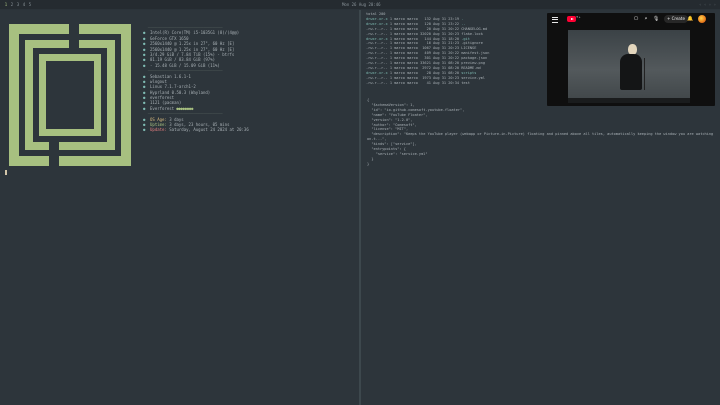 The height and width of the screenshot is (405, 720). I want to click on ls-size: 1067, so click(427, 48).